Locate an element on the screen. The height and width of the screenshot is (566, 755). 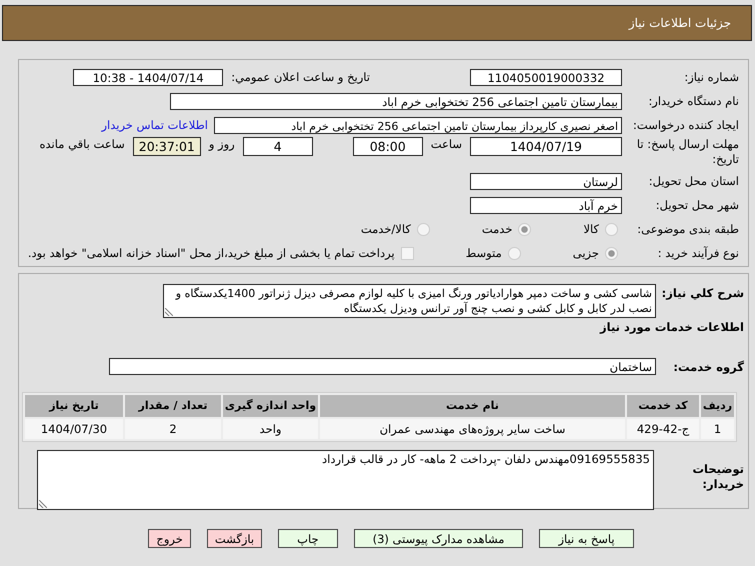
buyer-notes-field: 09169555835مهندس دلفان -پرداخت 2 ماهه- کار در قالب قرارداد is located at coordinates (345, 480).